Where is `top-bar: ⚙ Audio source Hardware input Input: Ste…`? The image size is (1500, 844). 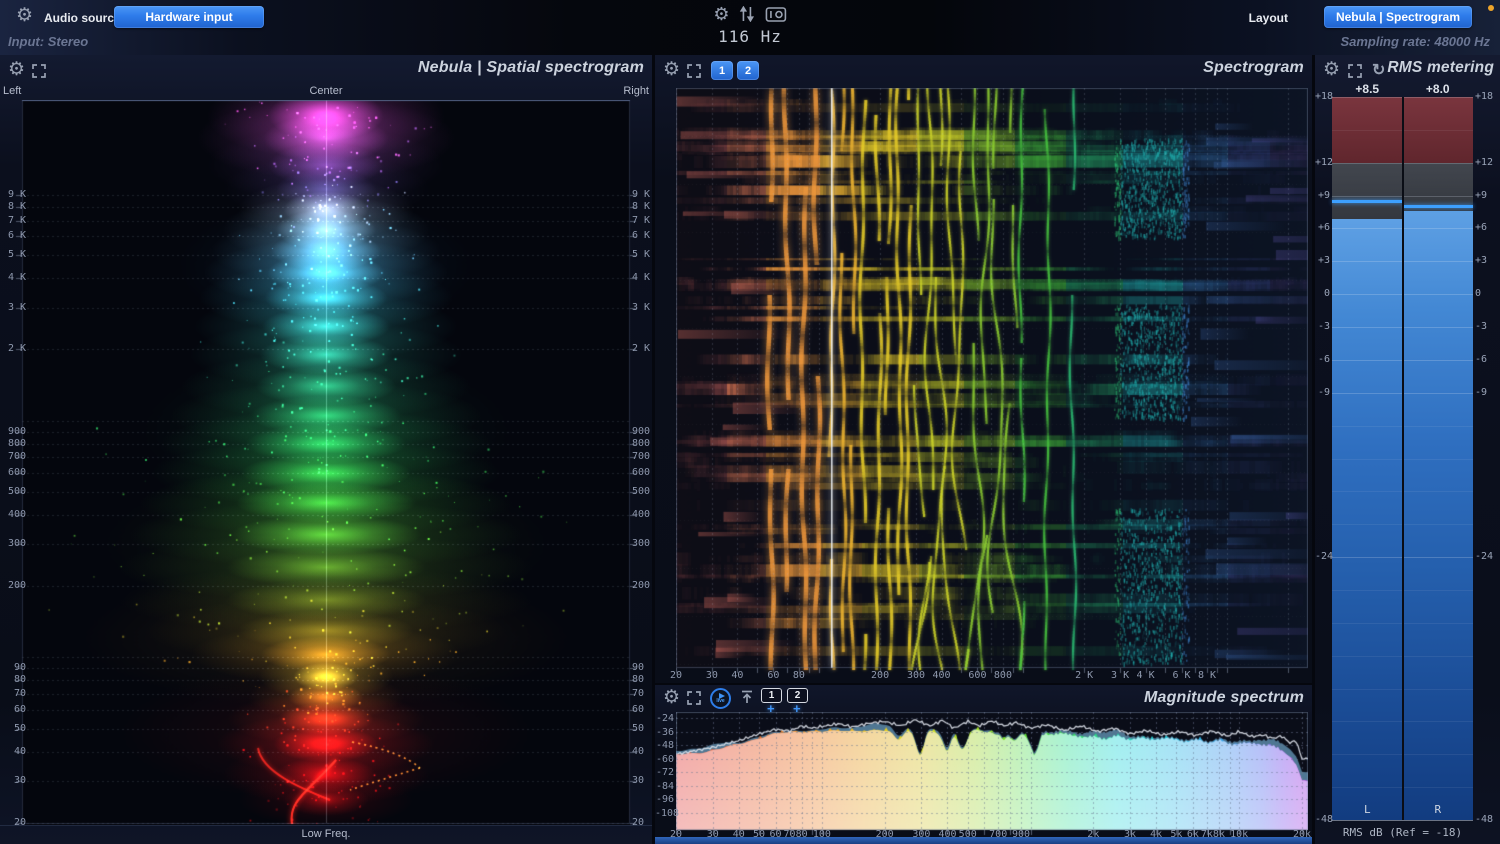
top-bar: ⚙ Audio source Hardware input Input: Ste… is located at coordinates (750, 27).